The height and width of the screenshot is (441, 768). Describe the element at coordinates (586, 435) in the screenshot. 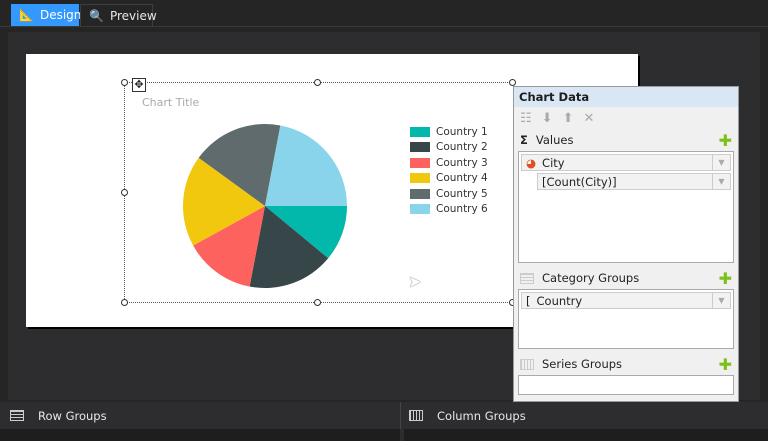

I see `column-groups-area` at that location.